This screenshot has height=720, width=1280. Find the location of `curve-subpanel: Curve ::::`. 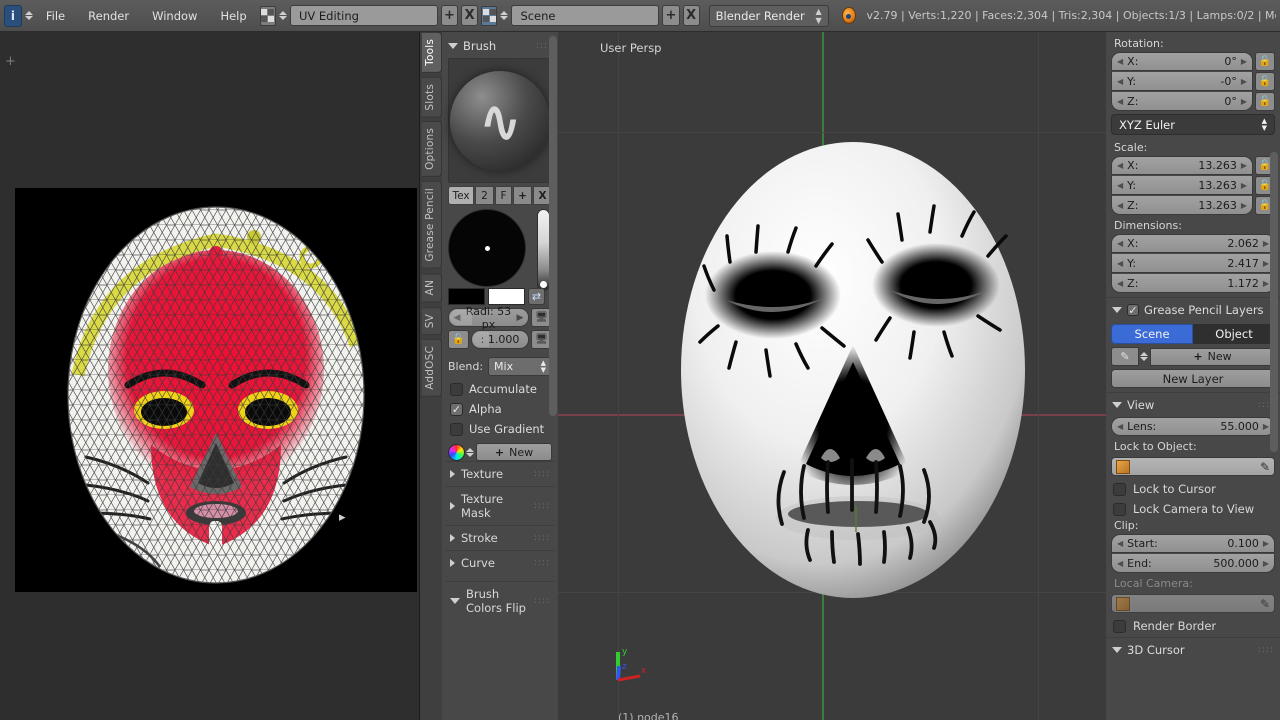

curve-subpanel: Curve :::: is located at coordinates (500, 562).